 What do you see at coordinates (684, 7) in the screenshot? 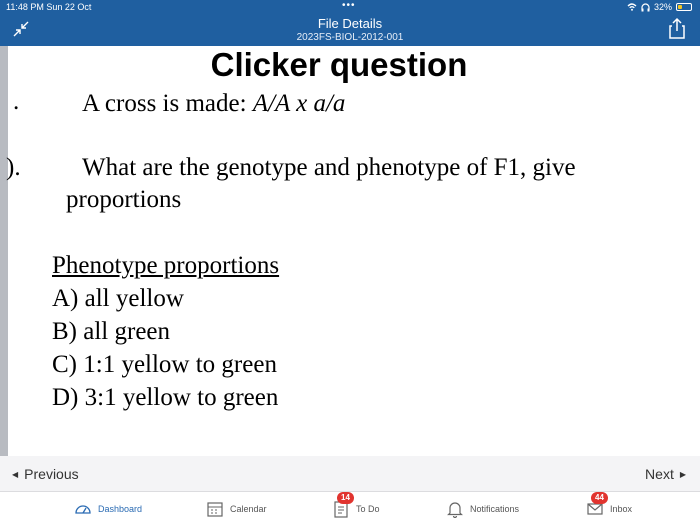
I see `battery-icon` at bounding box center [684, 7].